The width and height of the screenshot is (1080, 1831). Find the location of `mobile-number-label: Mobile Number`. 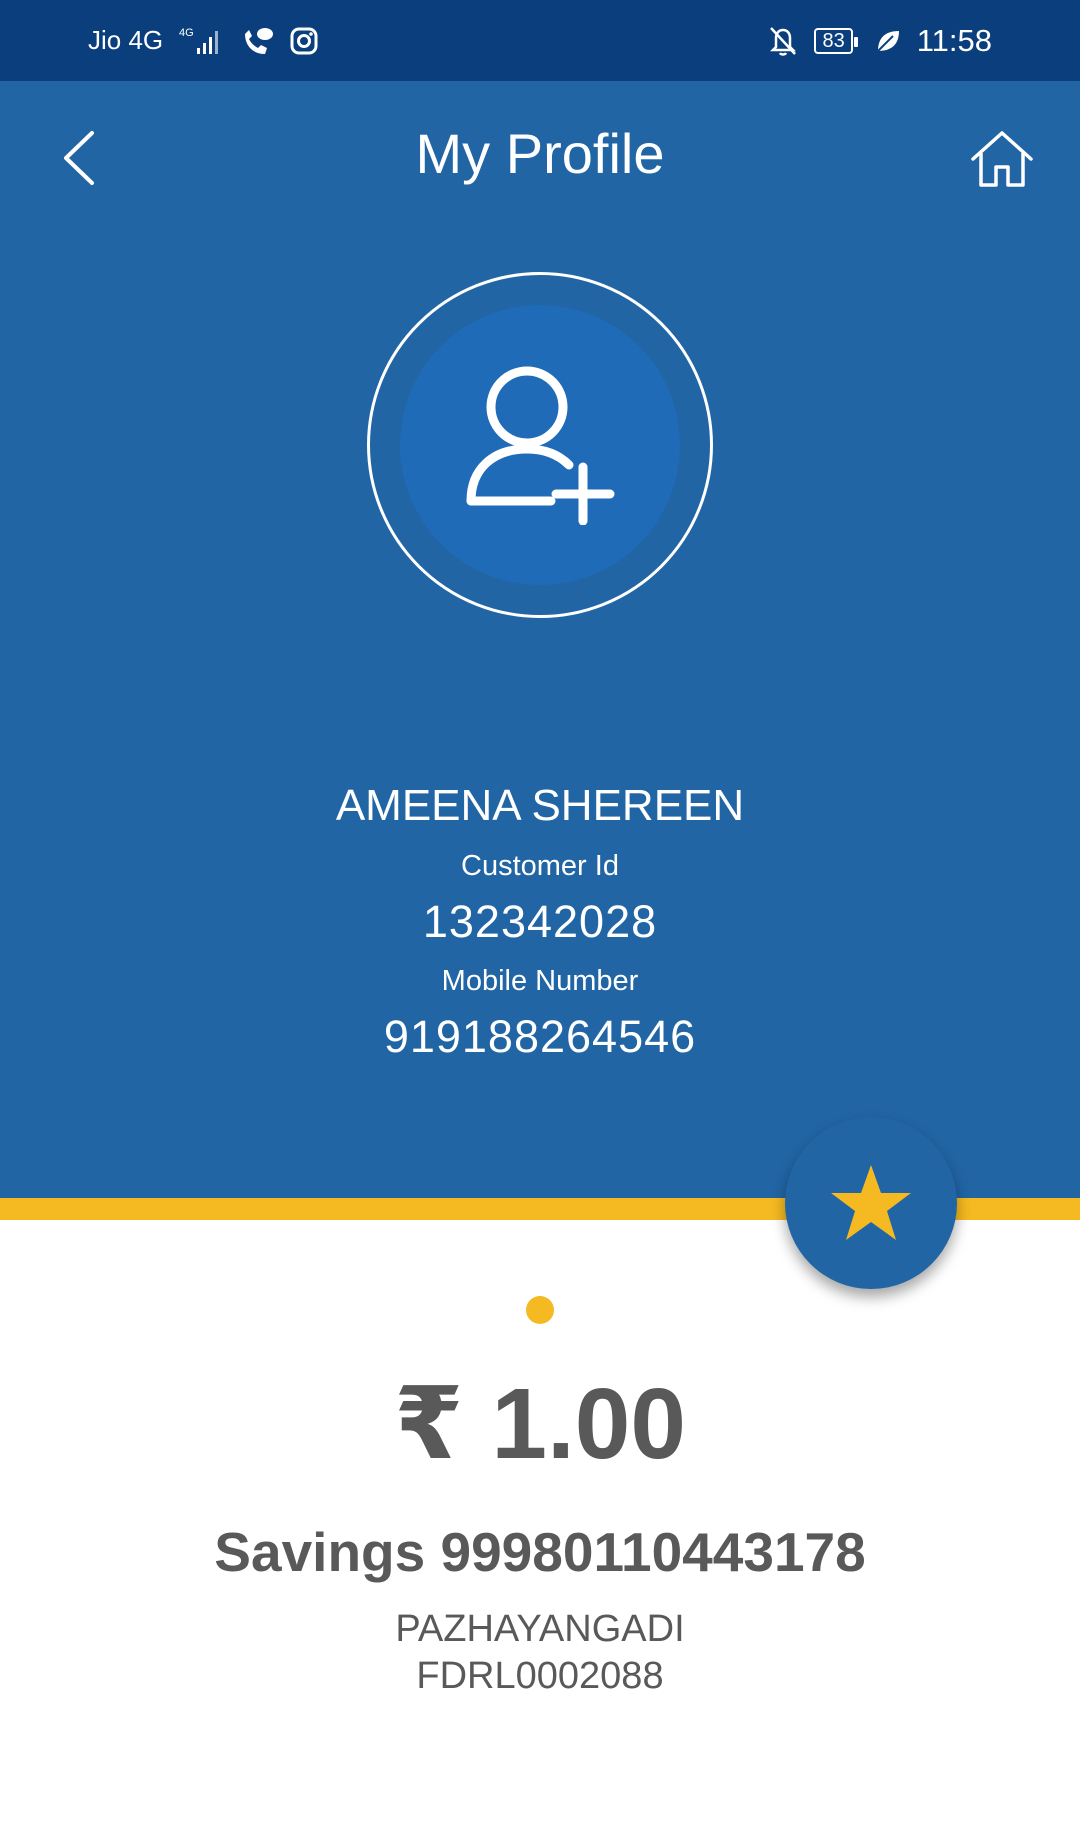

mobile-number-label: Mobile Number is located at coordinates (540, 981).